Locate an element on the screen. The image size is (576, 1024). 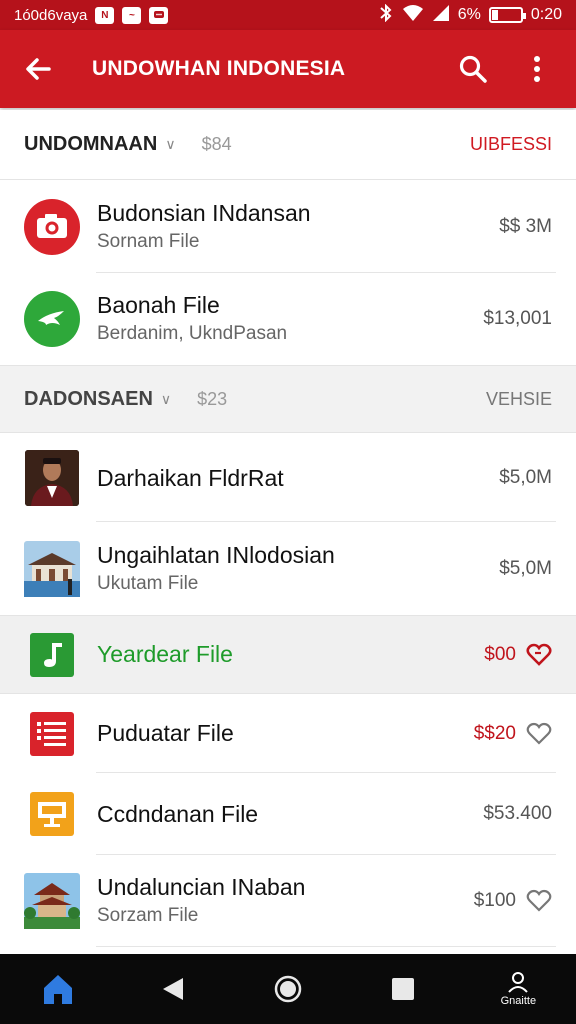
item-title: Ccdndanan File is located at coordinates (178, 813).